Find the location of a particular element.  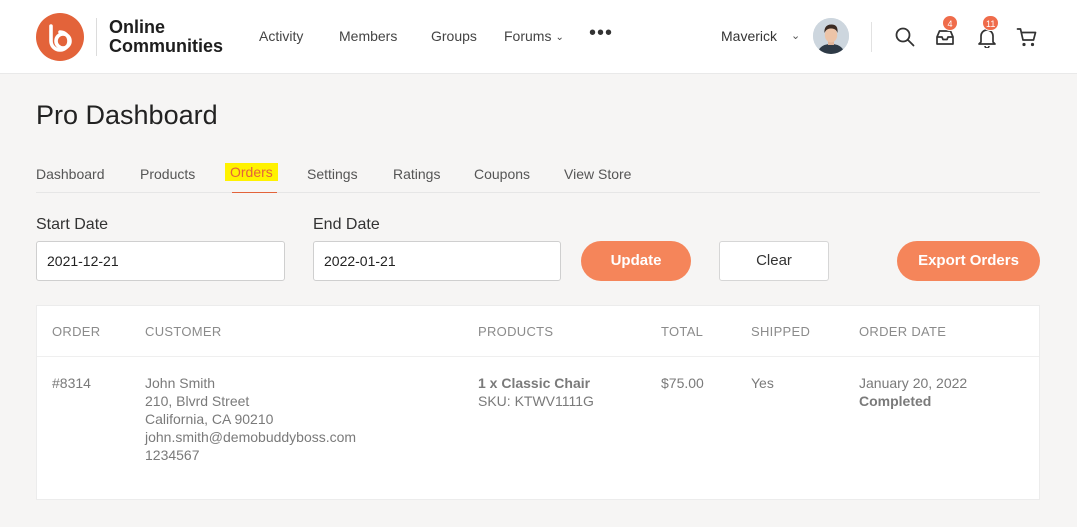

order-shipped: Yes is located at coordinates (762, 383).